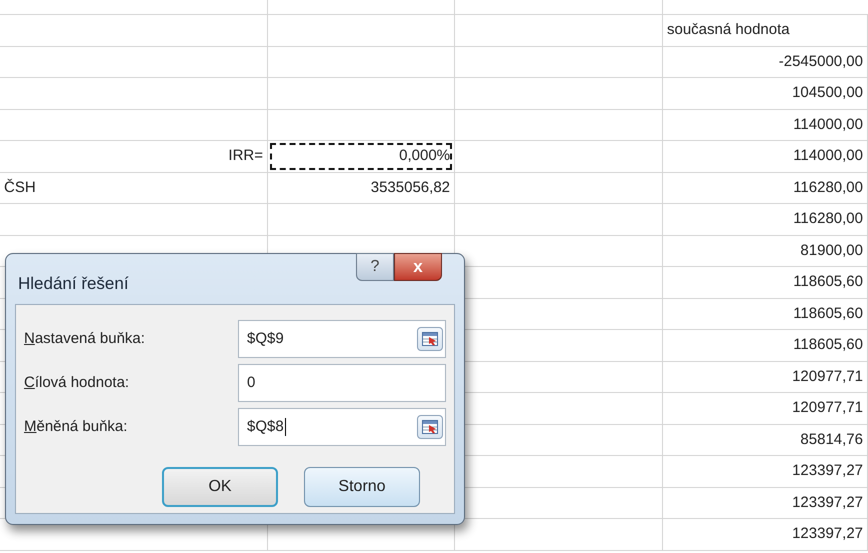 The width and height of the screenshot is (868, 553). Describe the element at coordinates (245, 156) in the screenshot. I see `label-cell-text: IRR=` at that location.